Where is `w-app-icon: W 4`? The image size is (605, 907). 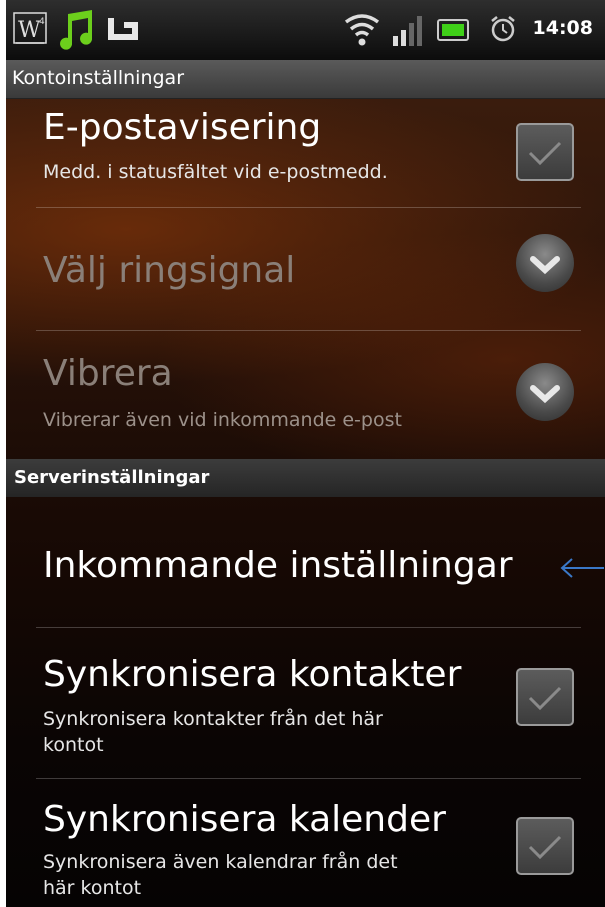 w-app-icon: W 4 is located at coordinates (30, 28).